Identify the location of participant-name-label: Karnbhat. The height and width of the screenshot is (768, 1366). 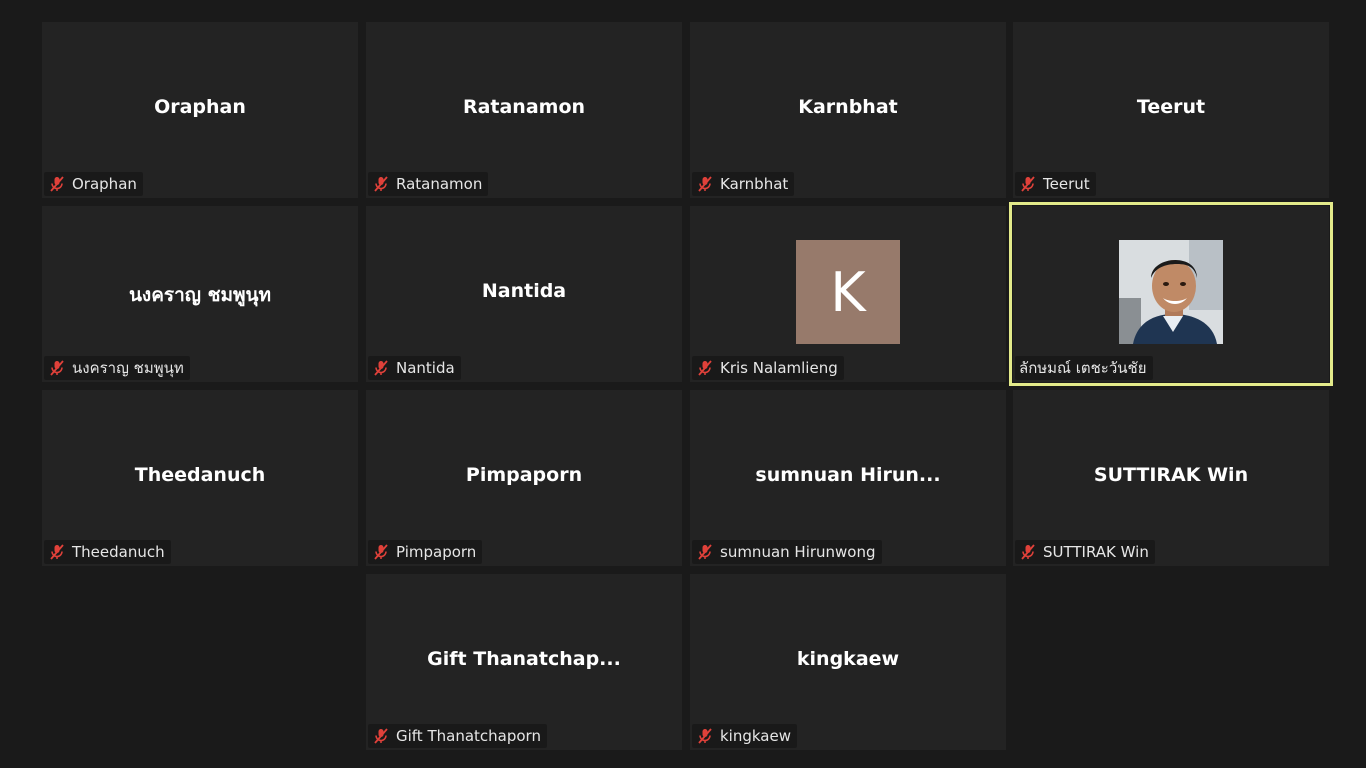
(754, 184).